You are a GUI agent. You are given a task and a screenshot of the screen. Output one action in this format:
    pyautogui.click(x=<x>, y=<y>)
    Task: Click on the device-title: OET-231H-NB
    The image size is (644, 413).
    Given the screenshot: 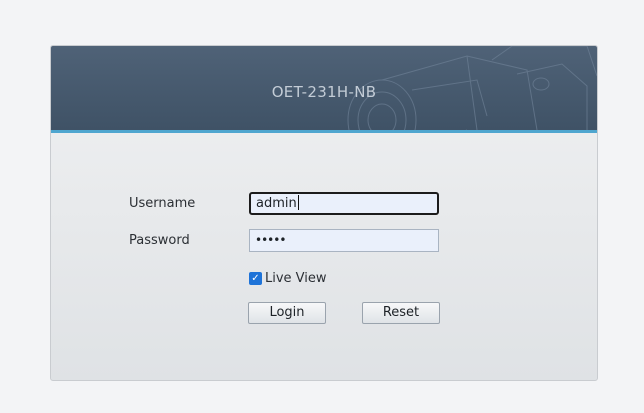 What is the action you would take?
    pyautogui.click(x=324, y=92)
    